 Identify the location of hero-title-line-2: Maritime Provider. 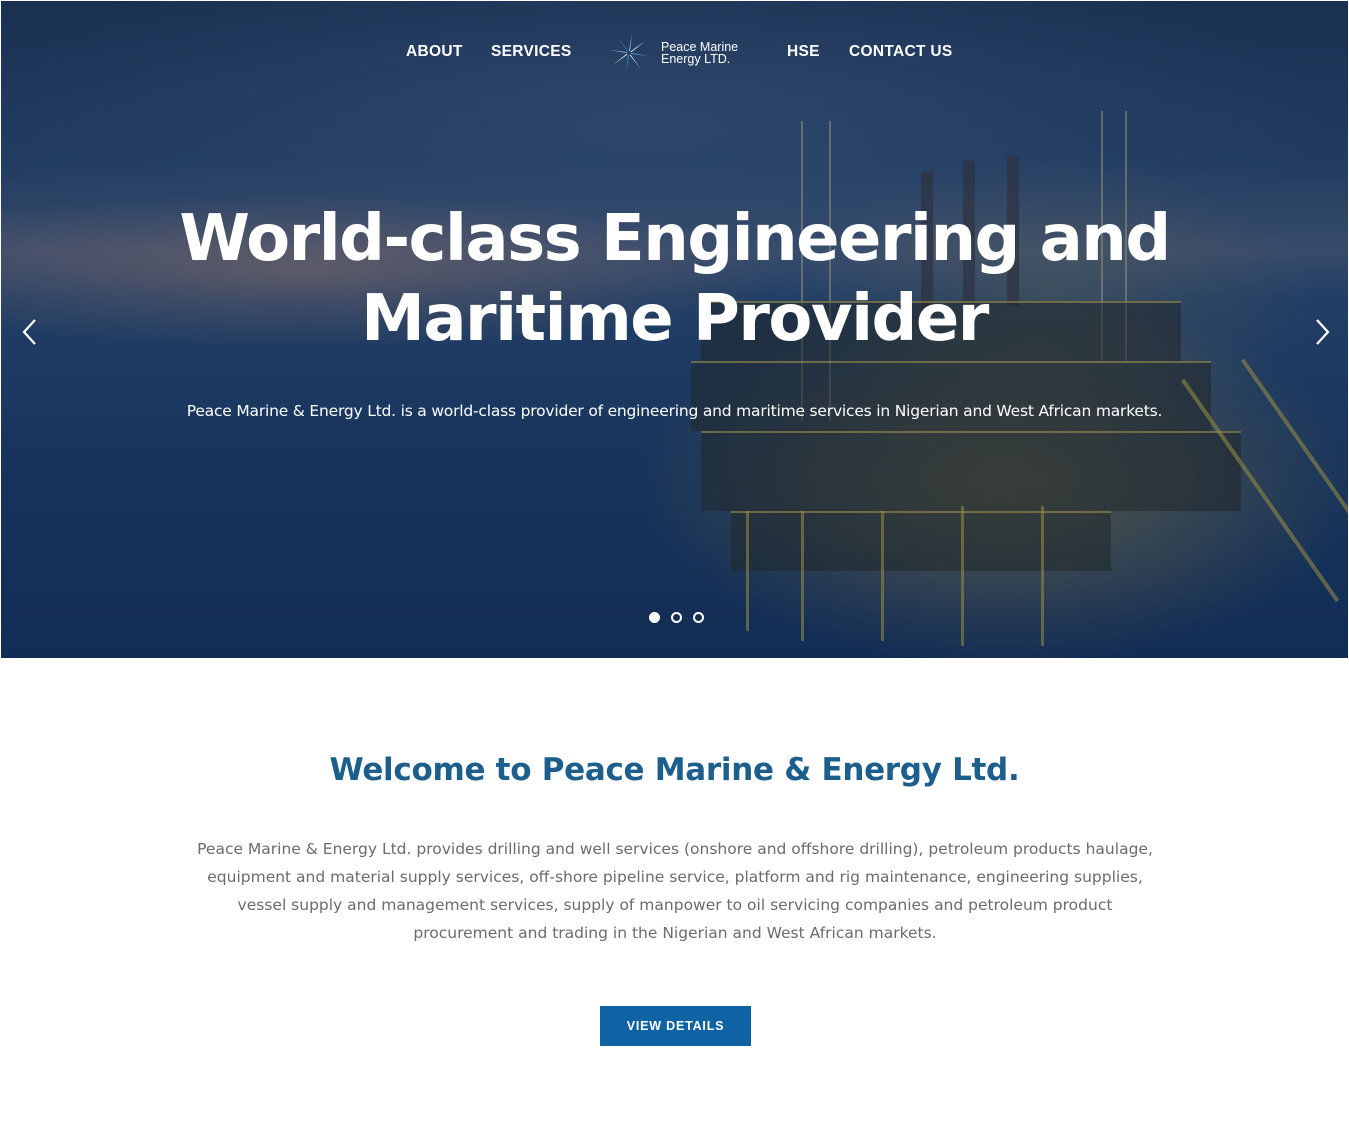
(675, 319).